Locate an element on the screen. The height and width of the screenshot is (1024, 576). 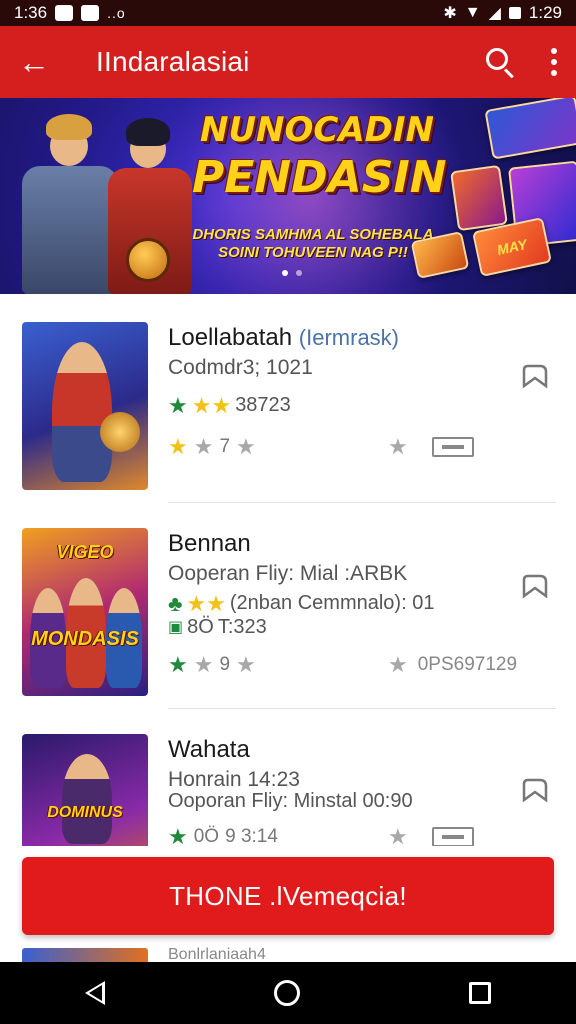
more-vertical-icon is located at coordinates (554, 62).